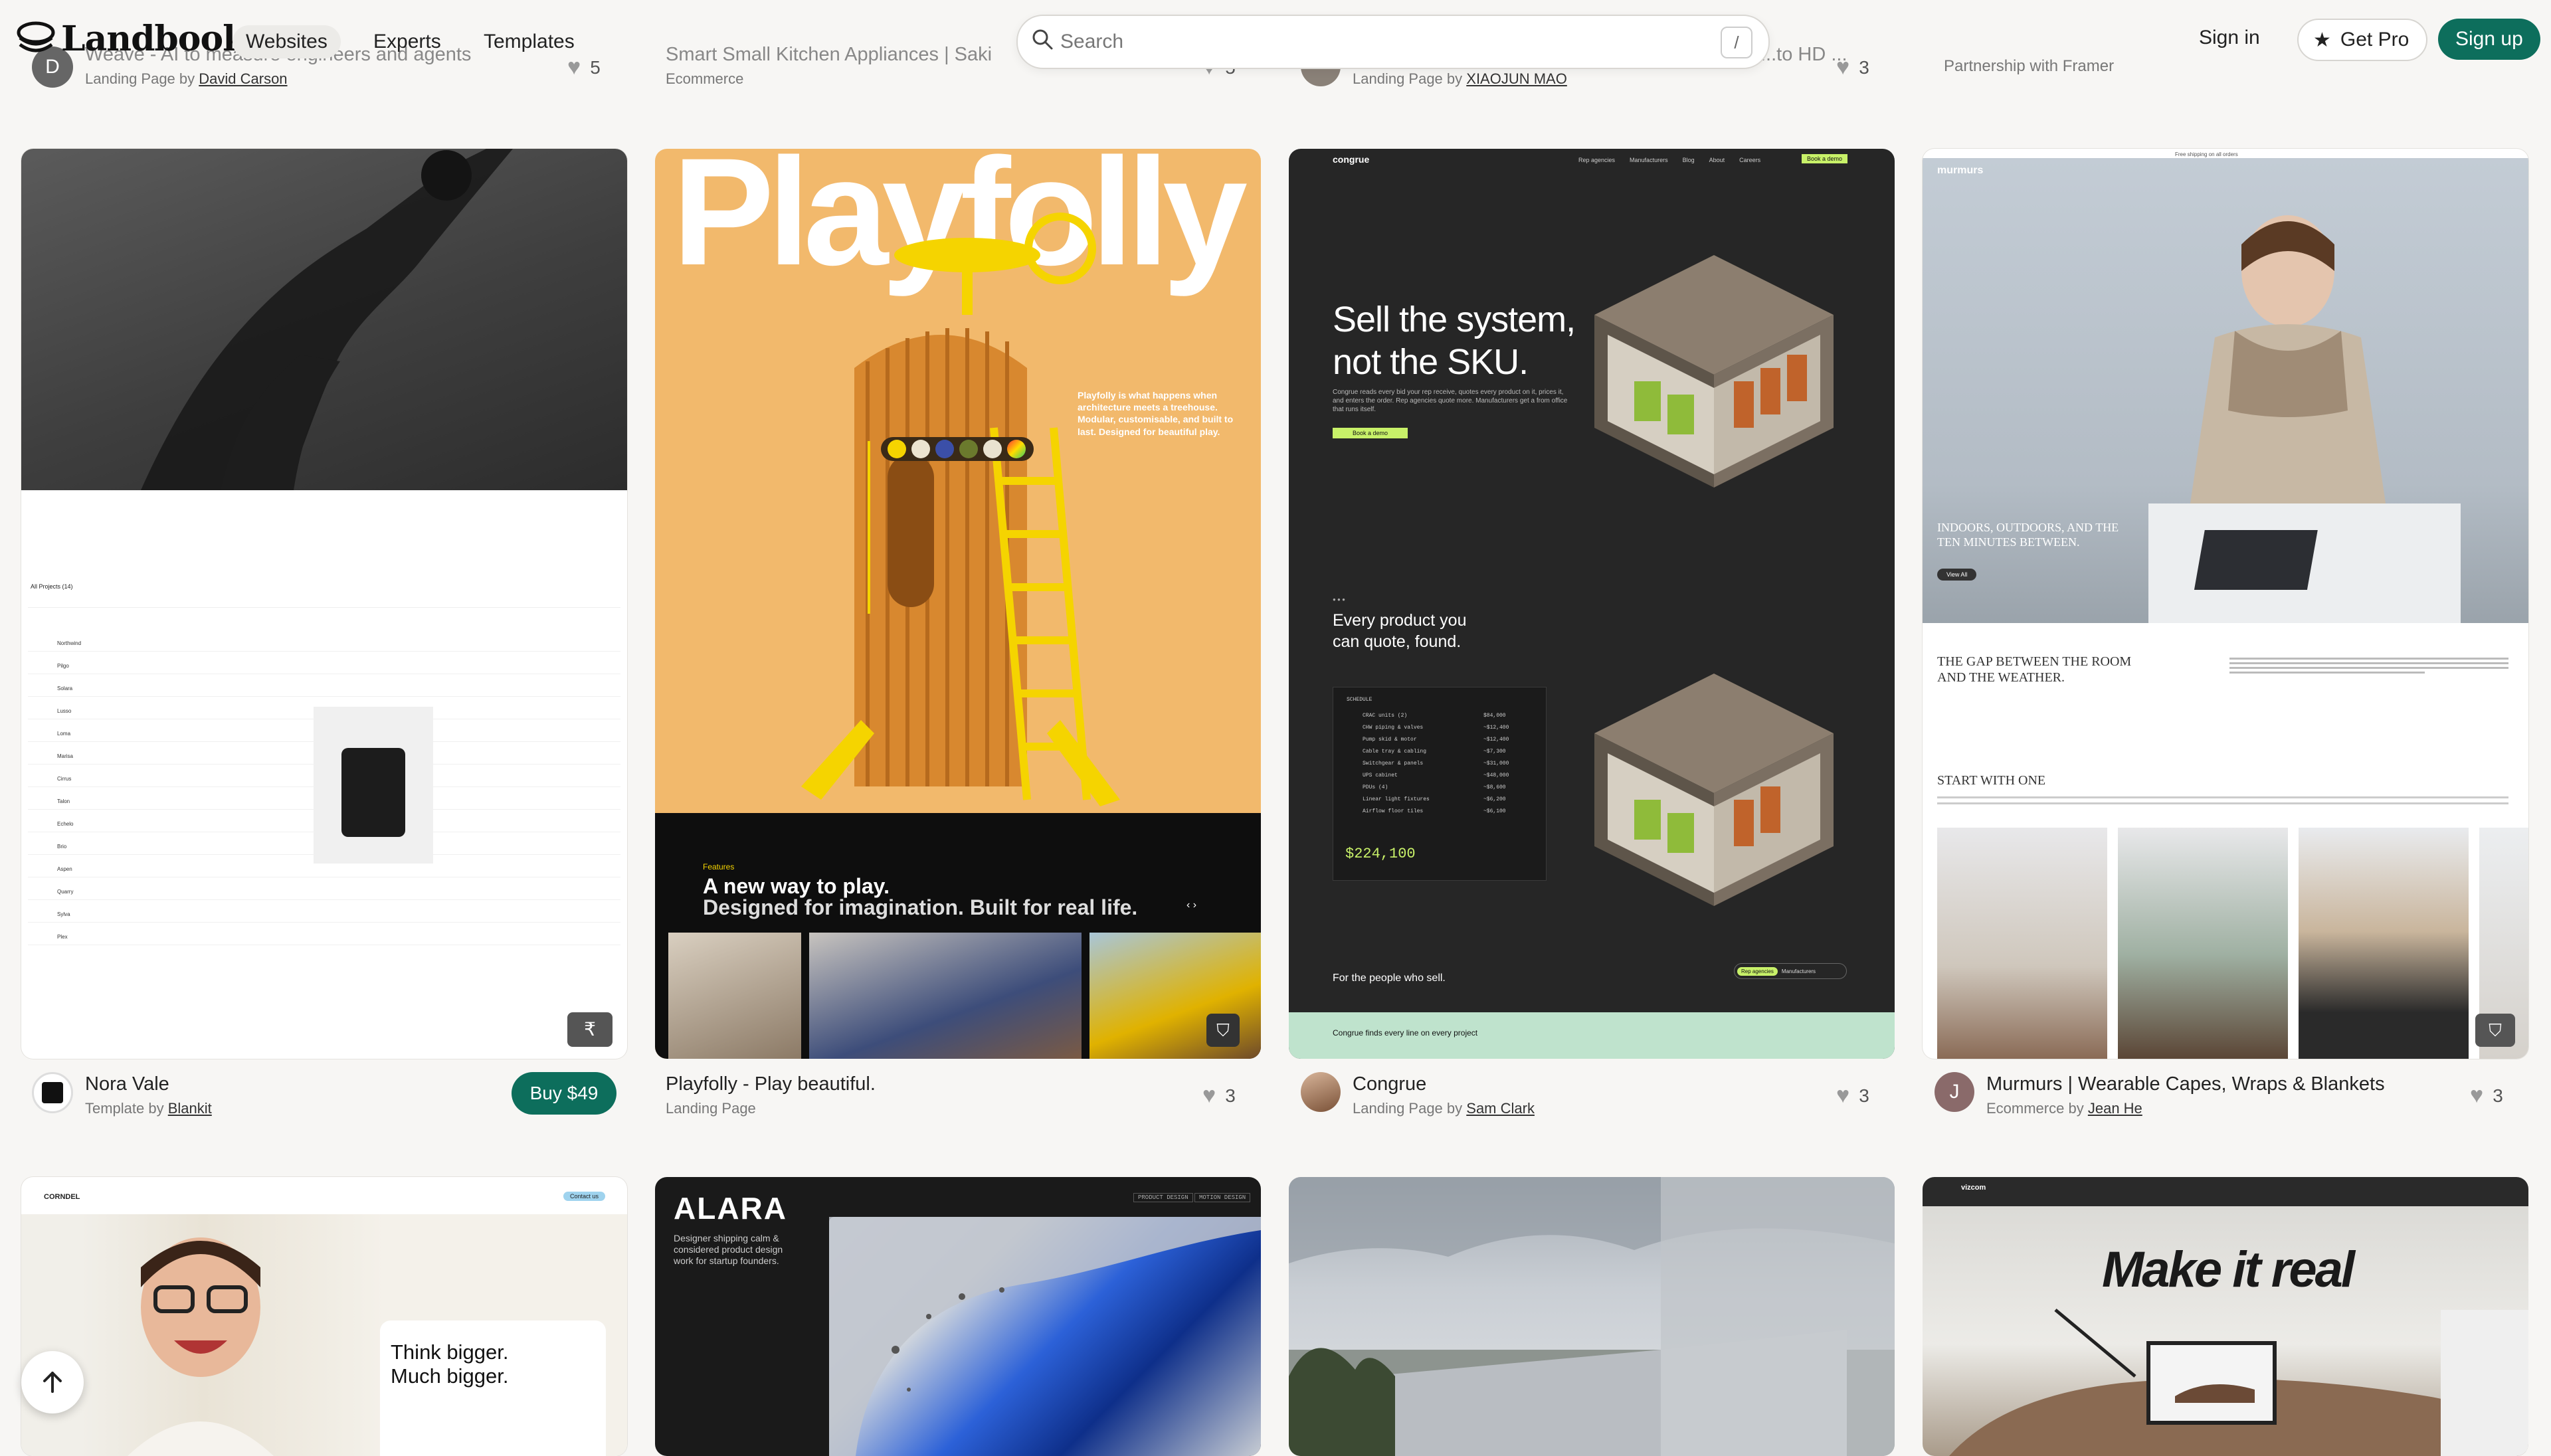 The height and width of the screenshot is (1456, 2551). What do you see at coordinates (564, 1093) in the screenshot?
I see `buy-button: Buy $49` at bounding box center [564, 1093].